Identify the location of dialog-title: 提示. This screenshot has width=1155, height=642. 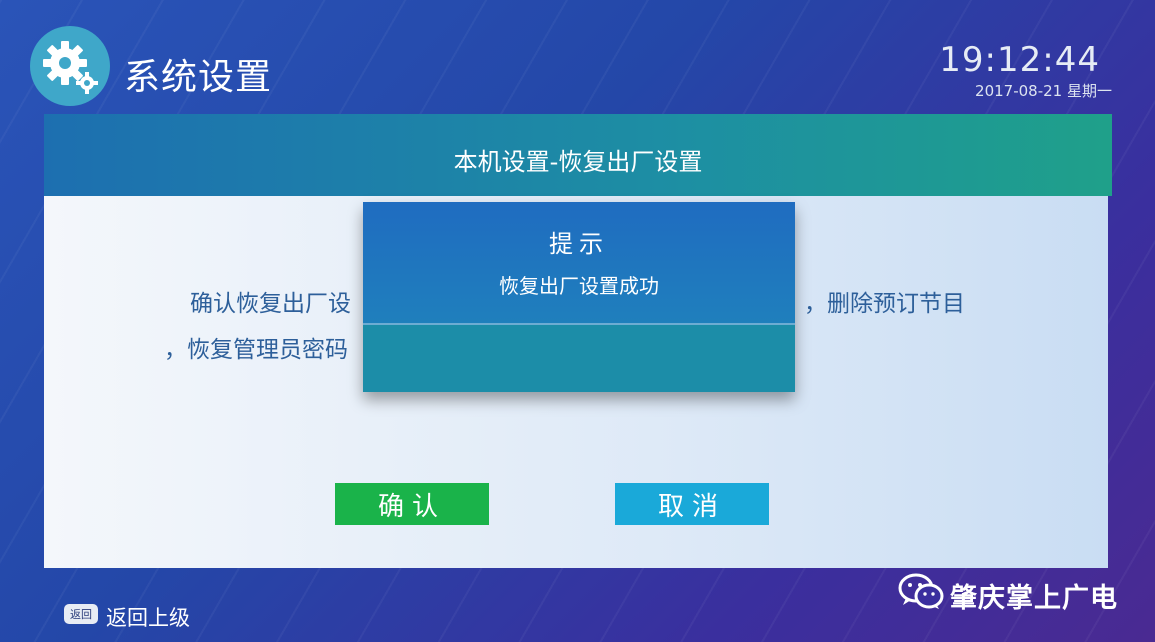
(579, 244).